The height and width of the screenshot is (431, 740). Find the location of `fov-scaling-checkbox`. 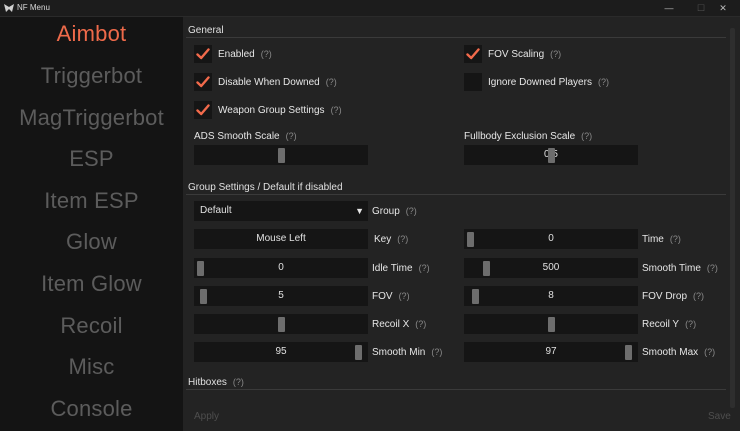

fov-scaling-checkbox is located at coordinates (473, 54).